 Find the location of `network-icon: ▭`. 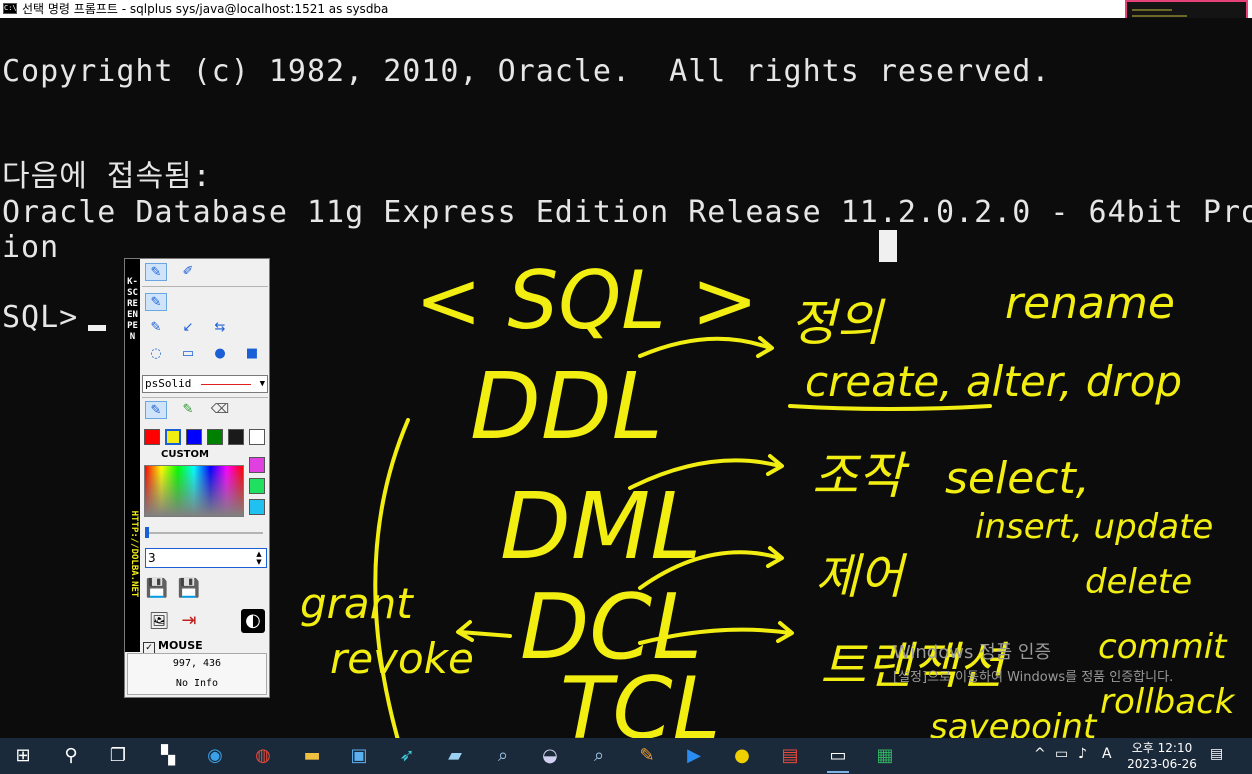

network-icon: ▭ is located at coordinates (1061, 754).